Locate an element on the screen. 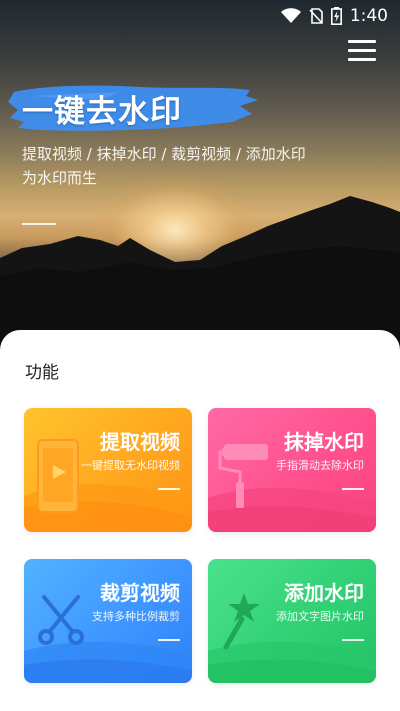  extract-video-card: 提取视频 一键提取无水印视频 is located at coordinates (108, 470).